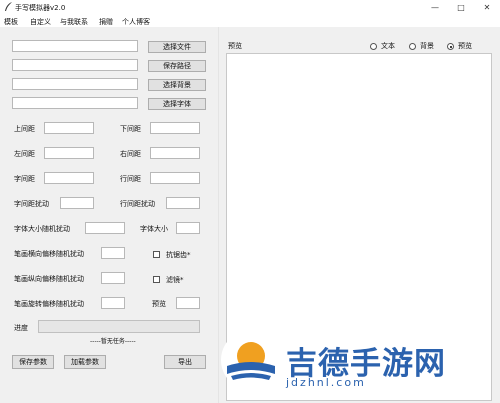 This screenshot has height=403, width=500. What do you see at coordinates (177, 47) in the screenshot?
I see `select-file-button: 选择文件` at bounding box center [177, 47].